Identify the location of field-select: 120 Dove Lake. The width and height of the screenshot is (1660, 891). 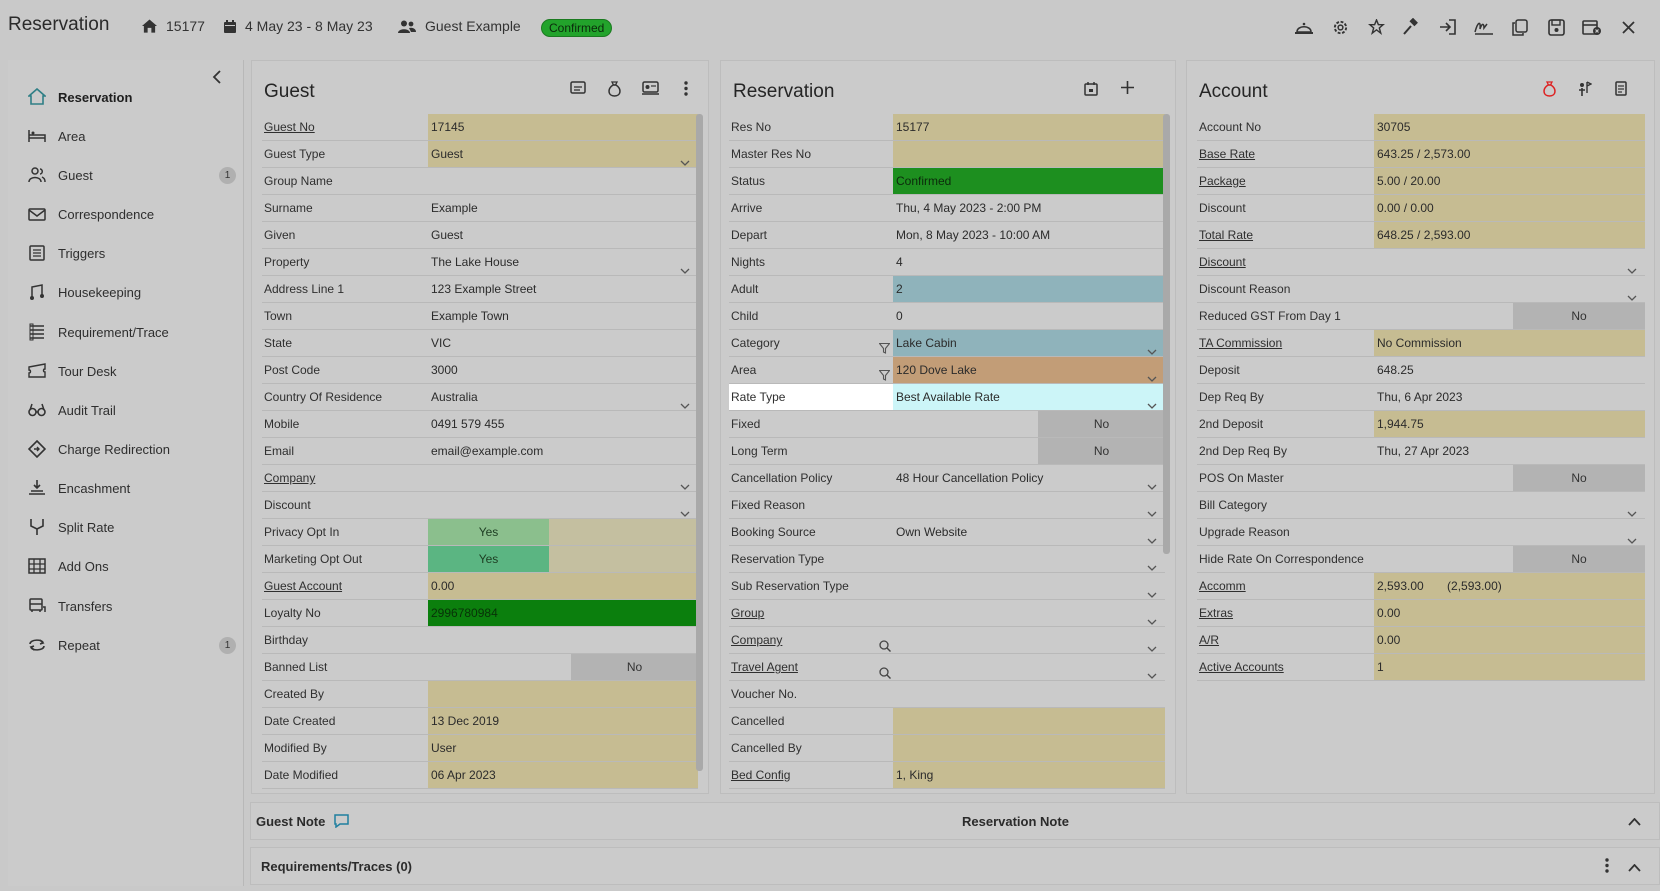
(1021, 370).